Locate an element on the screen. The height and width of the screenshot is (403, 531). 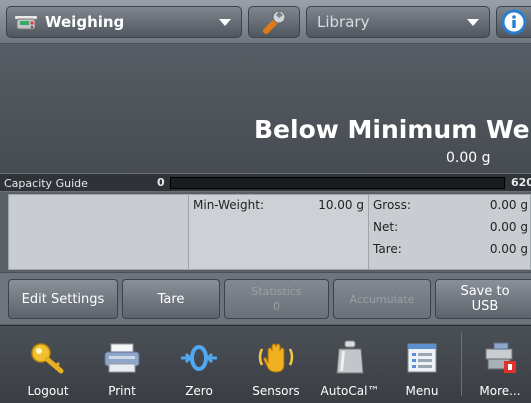
settings-tool-button is located at coordinates (274, 22).